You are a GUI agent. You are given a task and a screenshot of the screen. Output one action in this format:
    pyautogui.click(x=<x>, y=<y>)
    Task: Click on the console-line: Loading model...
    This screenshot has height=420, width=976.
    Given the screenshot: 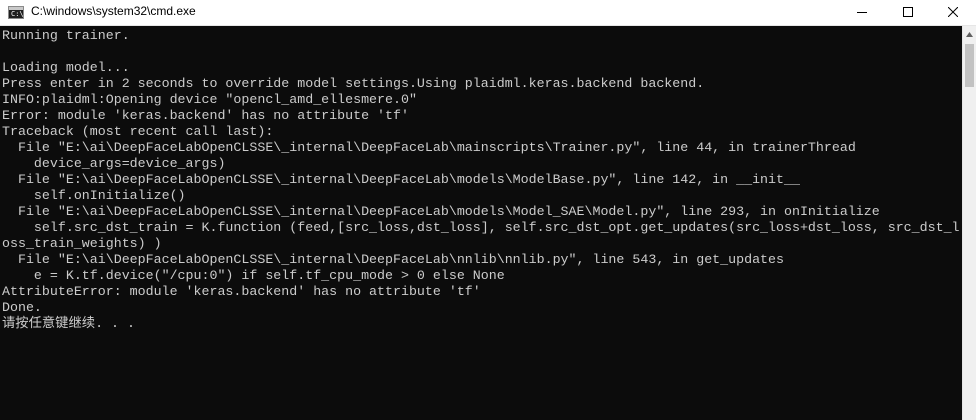 What is the action you would take?
    pyautogui.click(x=66, y=67)
    